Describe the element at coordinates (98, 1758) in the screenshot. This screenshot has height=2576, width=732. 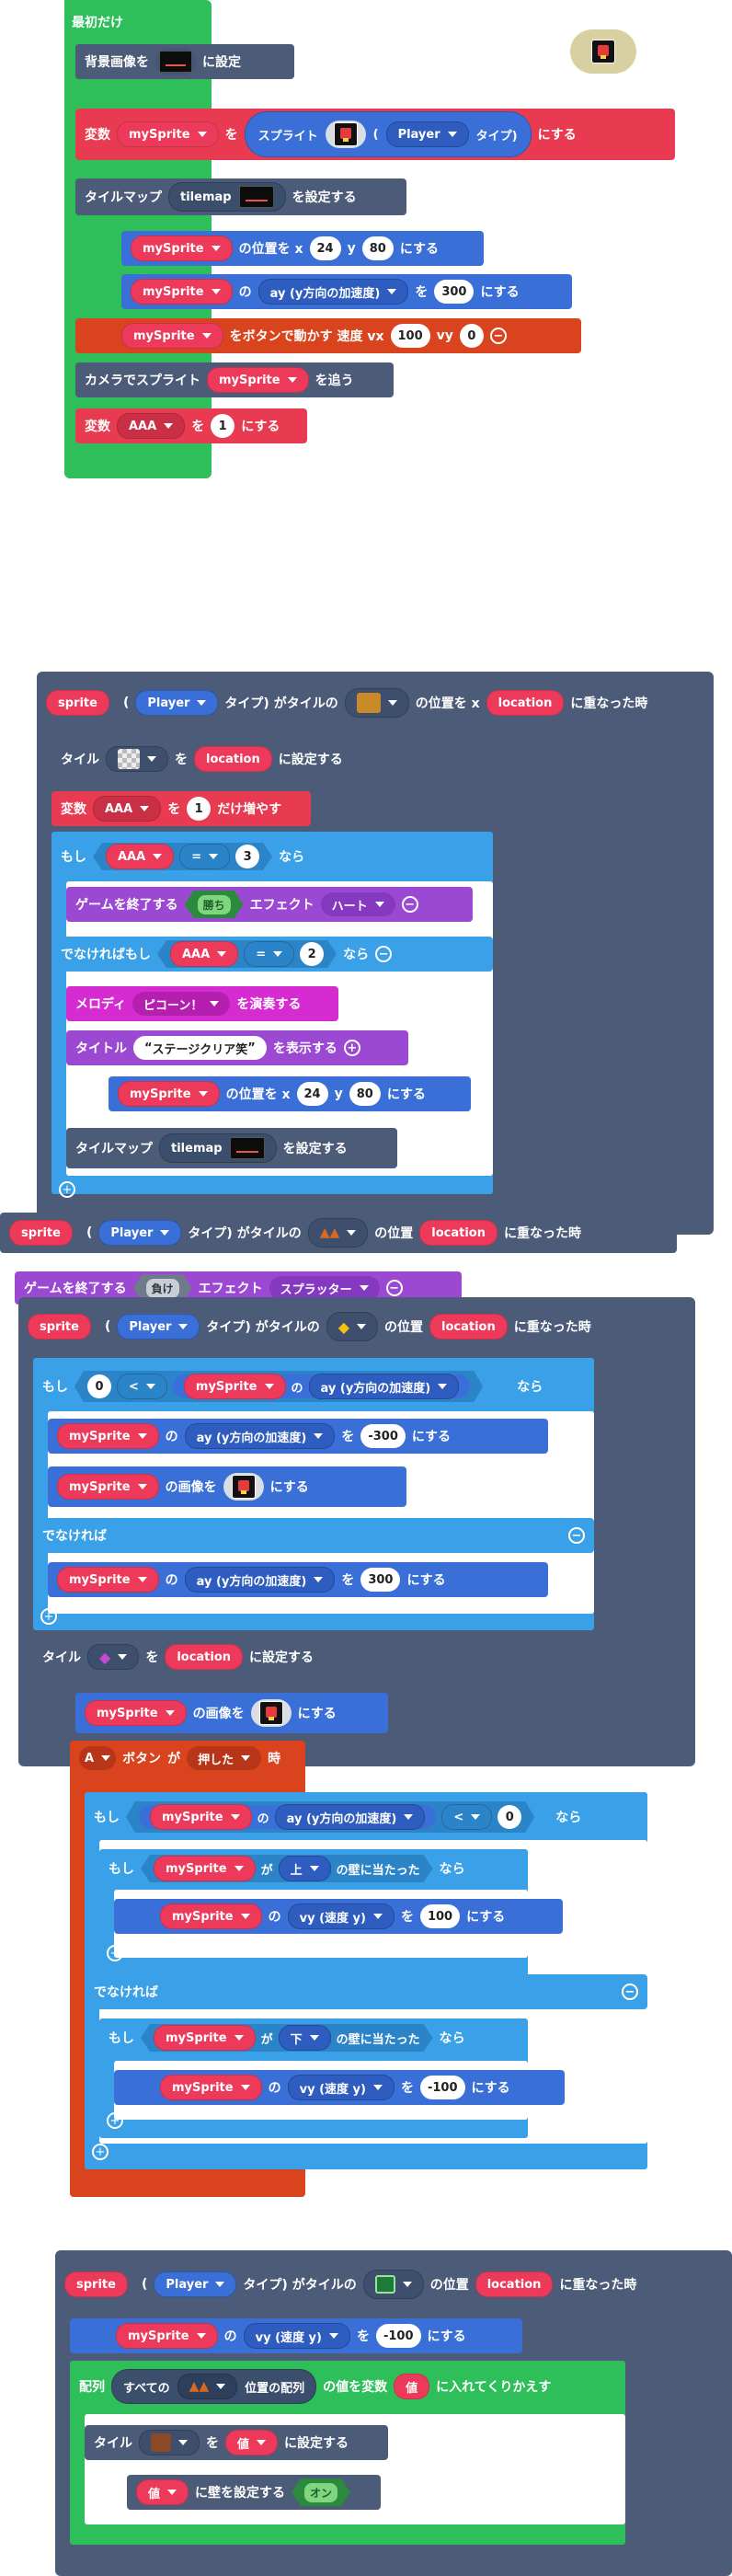
I see `button-dropdown: A` at that location.